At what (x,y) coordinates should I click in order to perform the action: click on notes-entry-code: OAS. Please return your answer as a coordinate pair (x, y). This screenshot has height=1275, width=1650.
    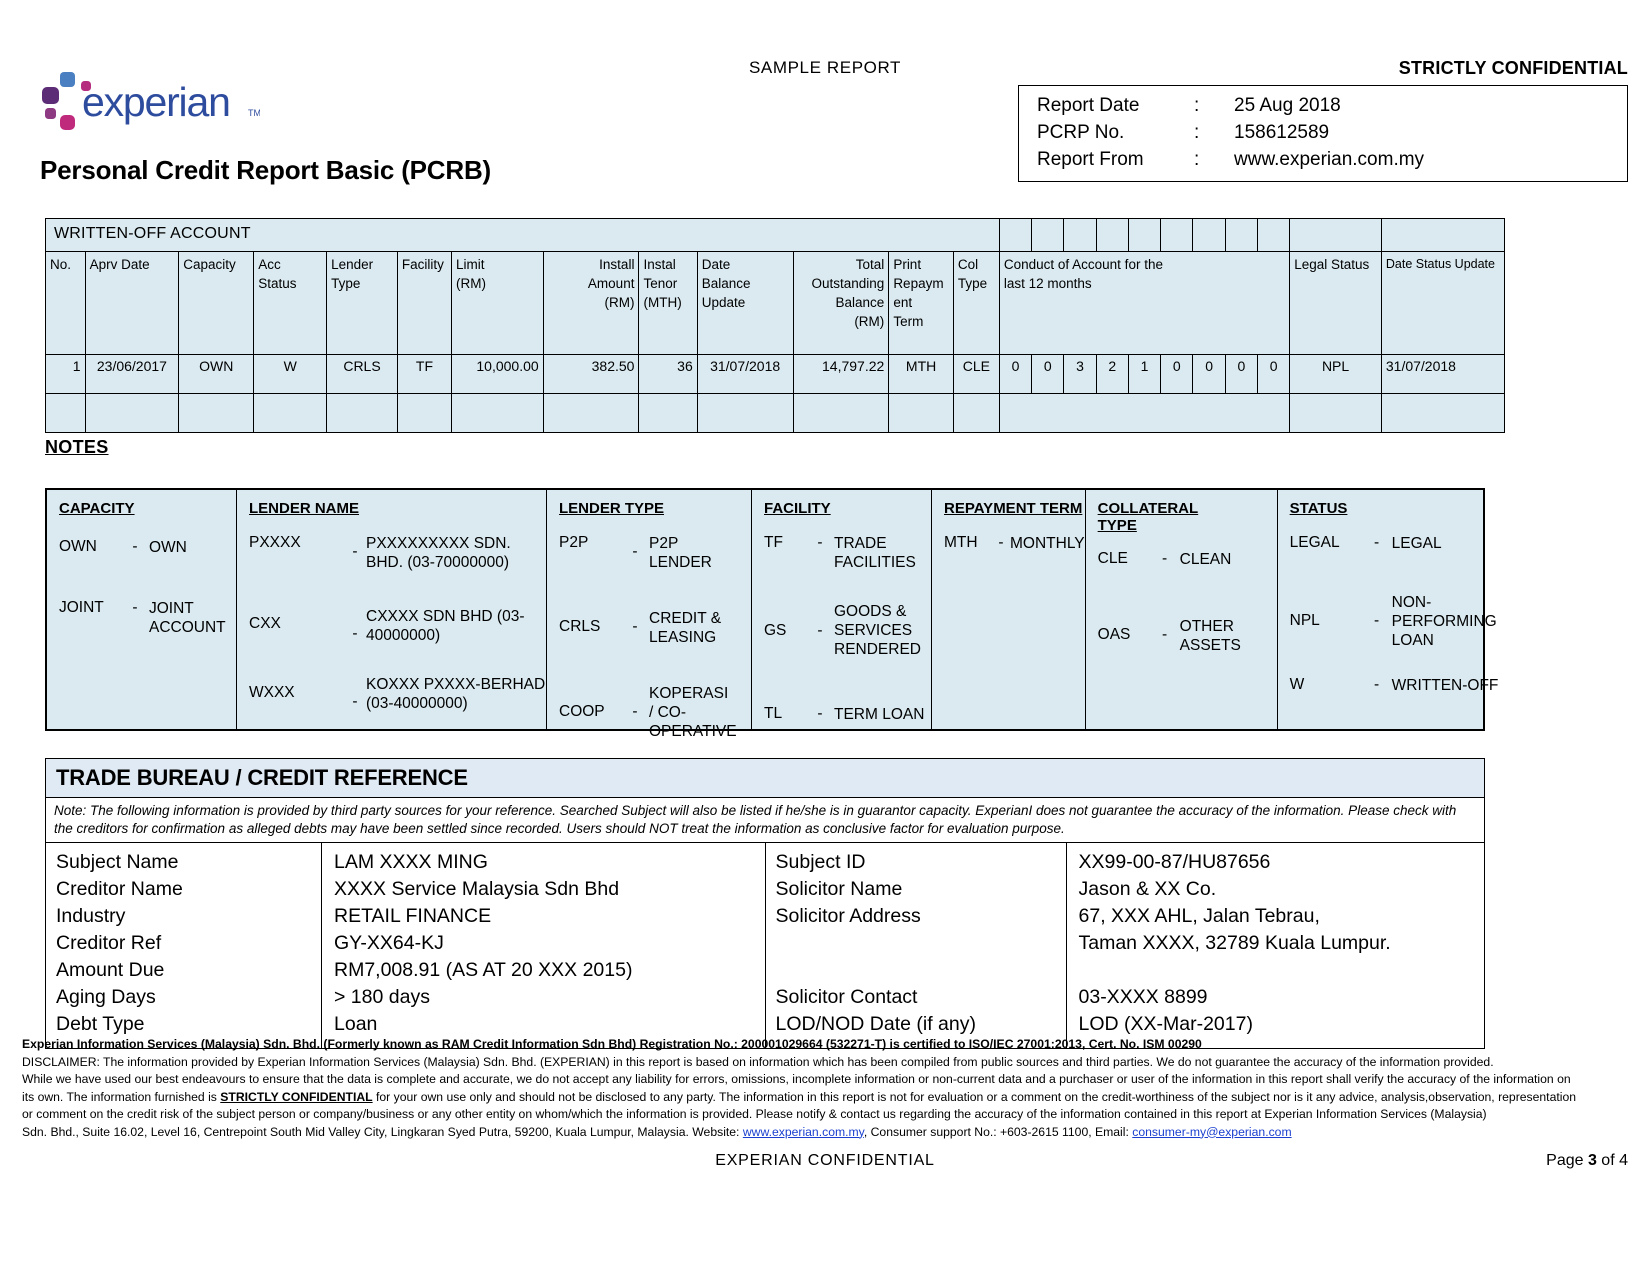
    Looking at the image, I should click on (1114, 634).